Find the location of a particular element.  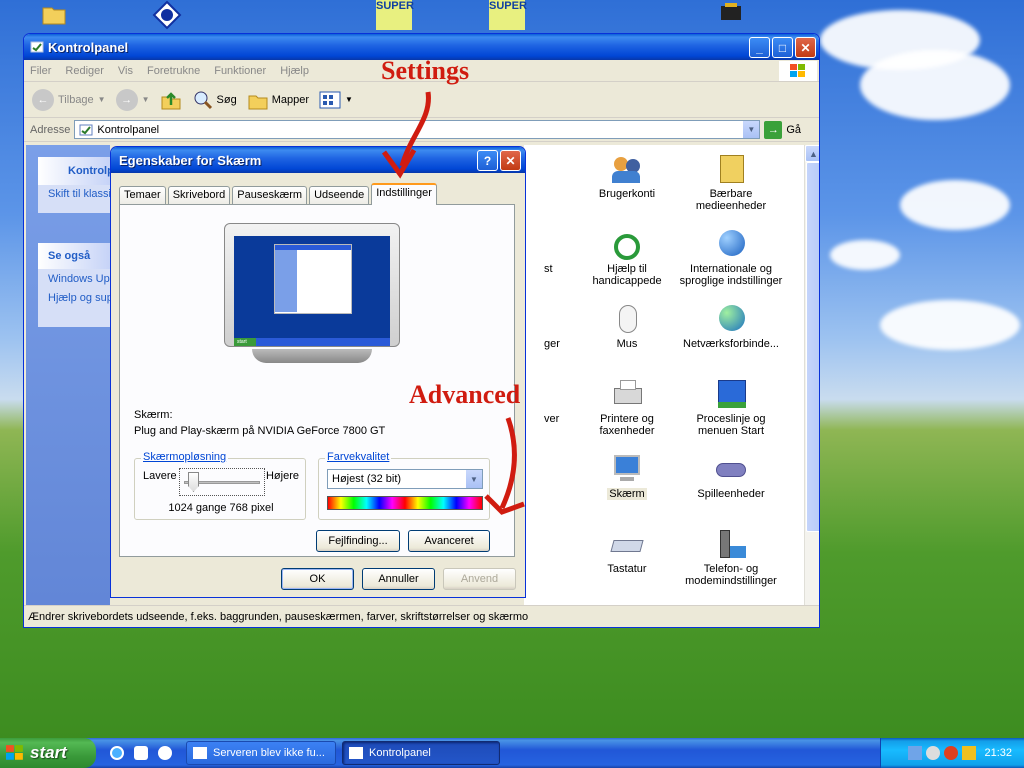

tab-appearance: Udseende is located at coordinates (339, 195).